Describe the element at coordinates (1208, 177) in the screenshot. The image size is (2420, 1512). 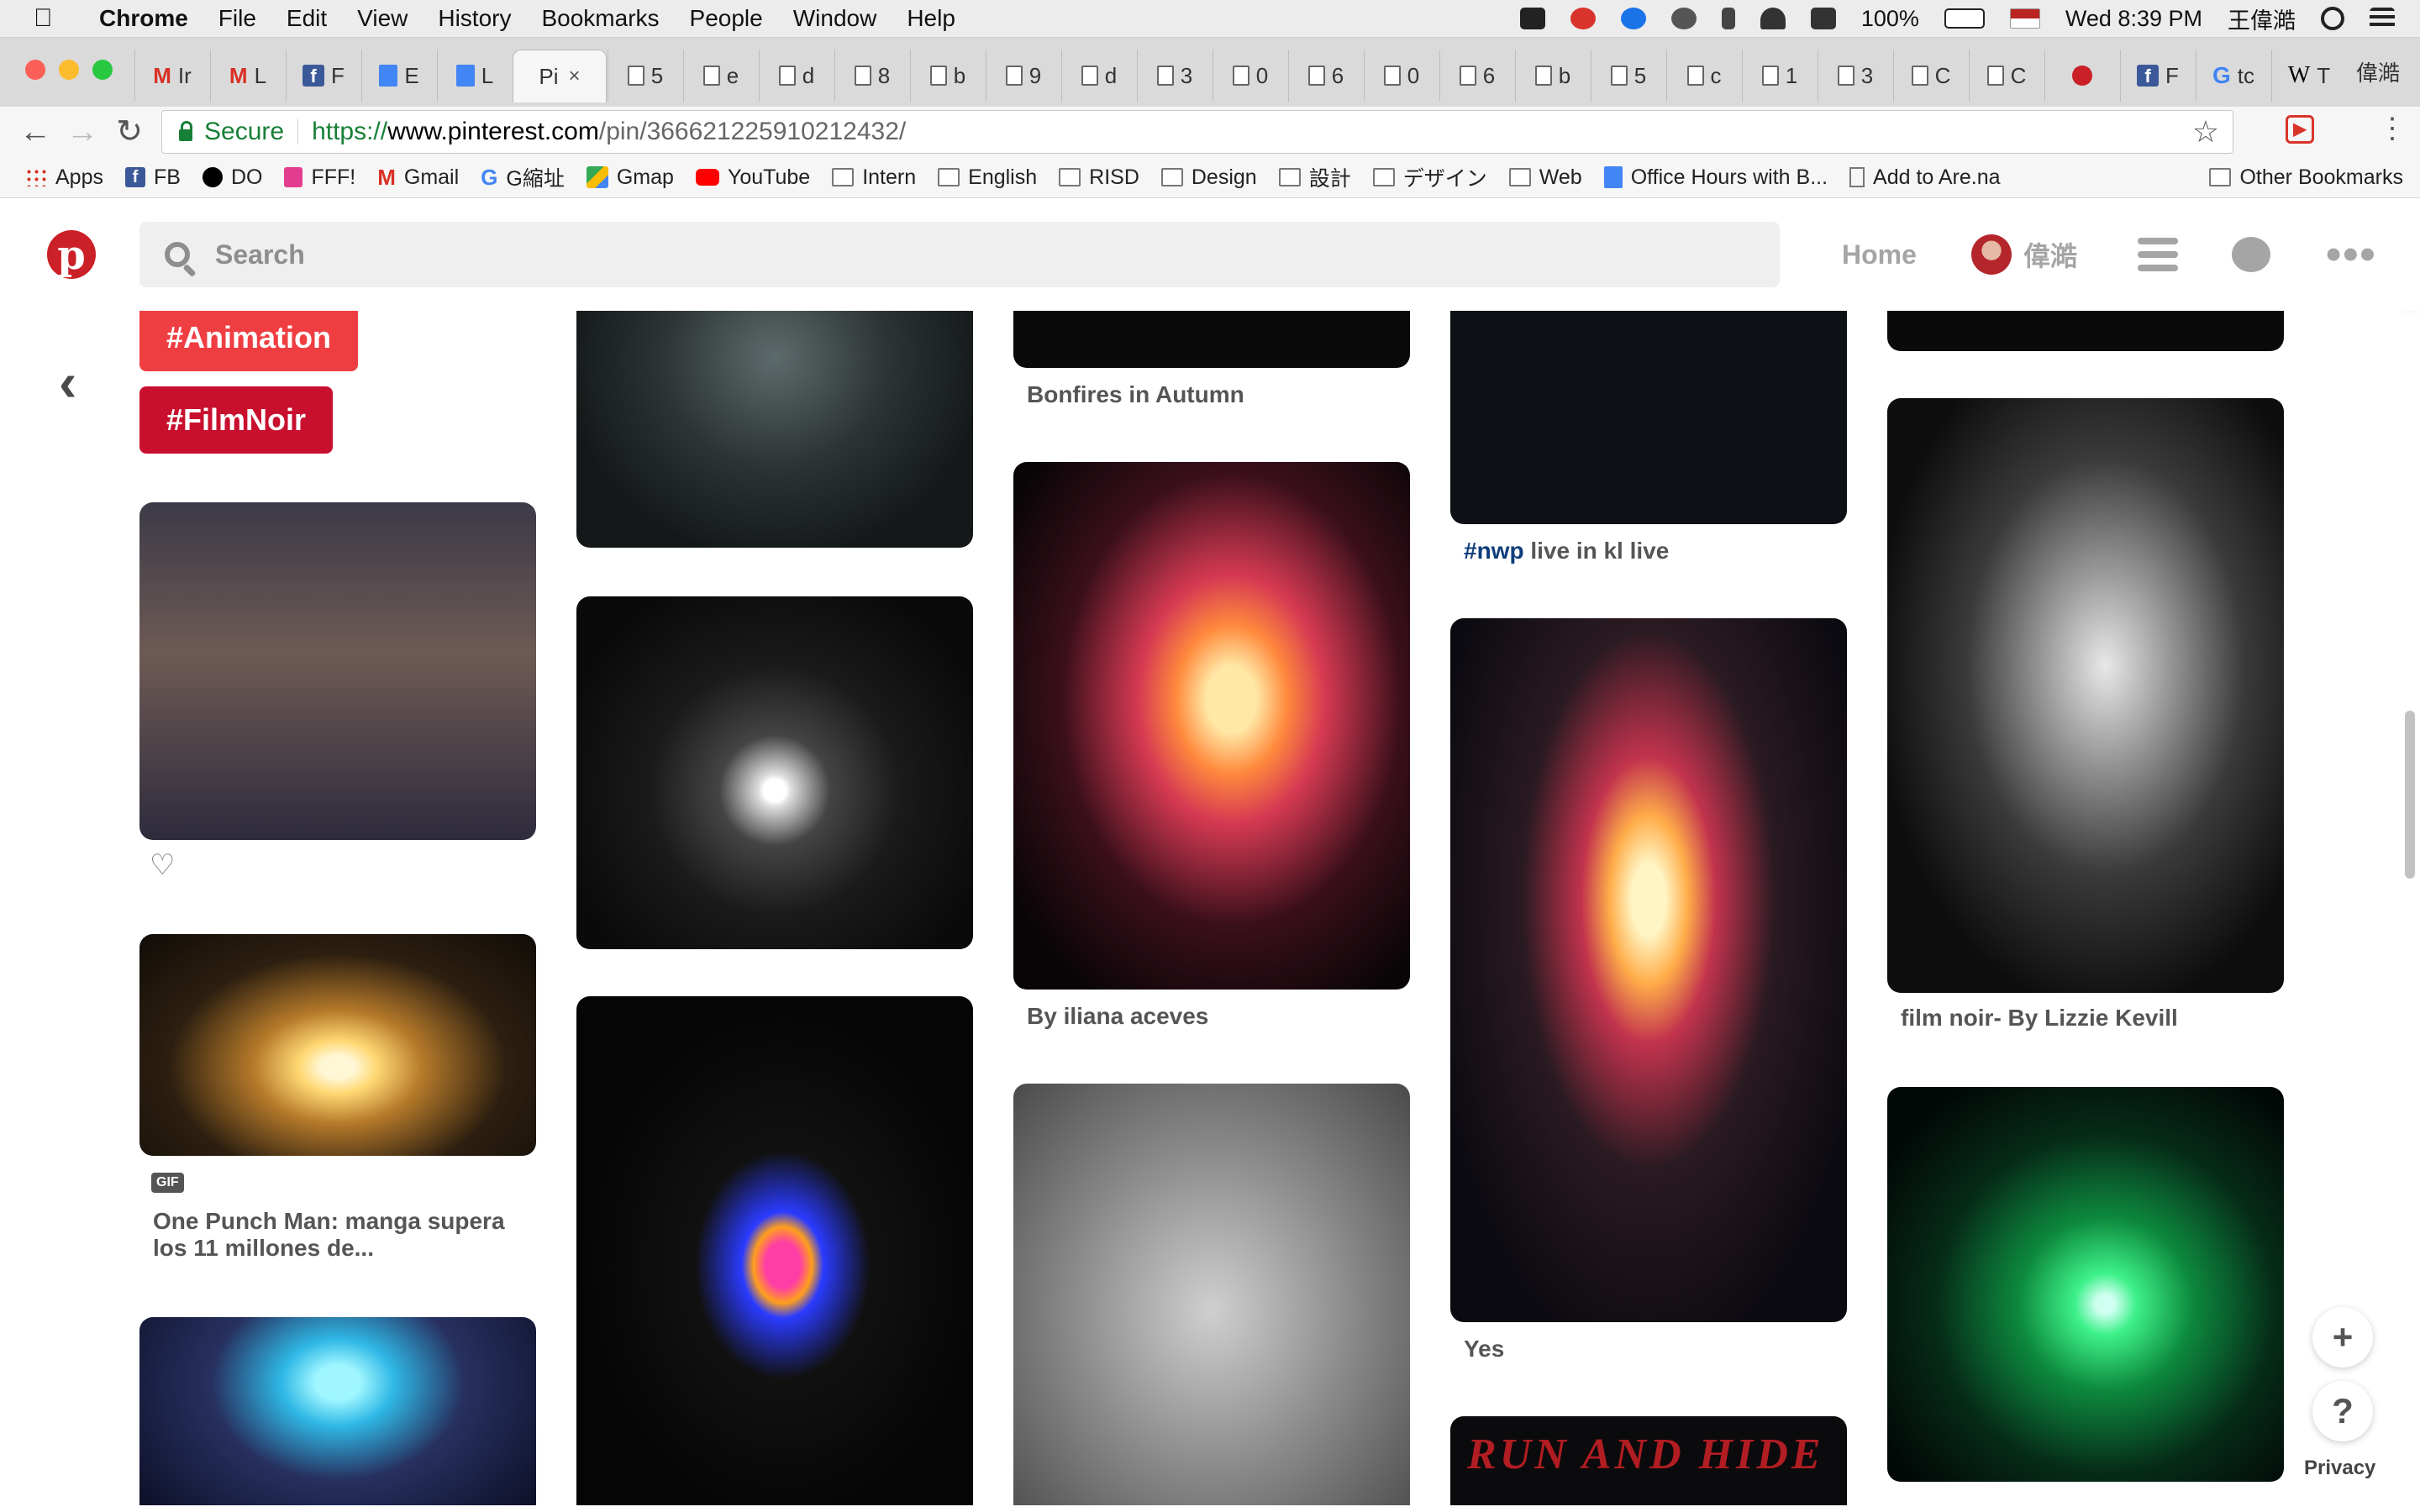
I see `bookmark-item: Design` at that location.